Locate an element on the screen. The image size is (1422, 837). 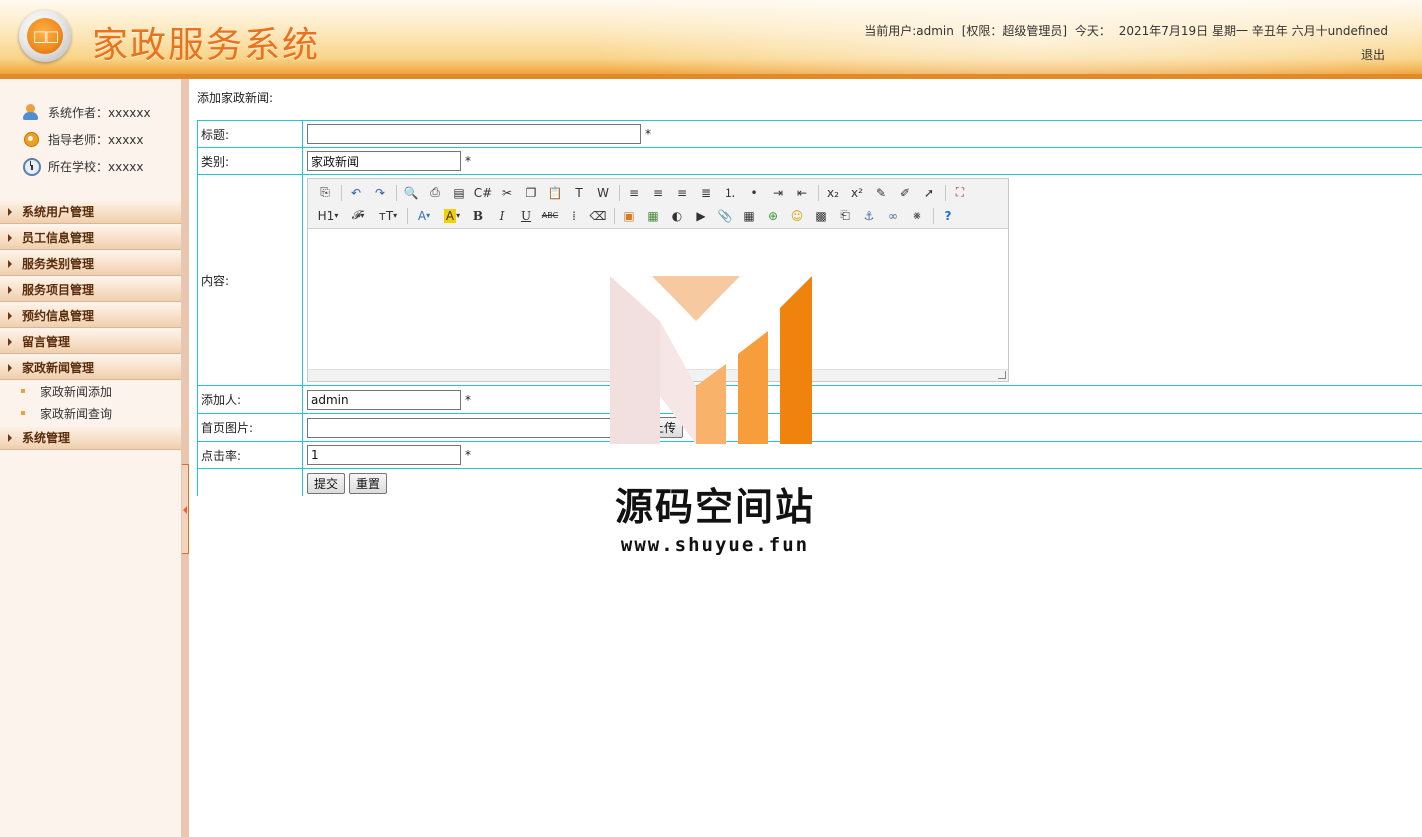
menu-appointments: 预约信息管理 is located at coordinates (90, 316).